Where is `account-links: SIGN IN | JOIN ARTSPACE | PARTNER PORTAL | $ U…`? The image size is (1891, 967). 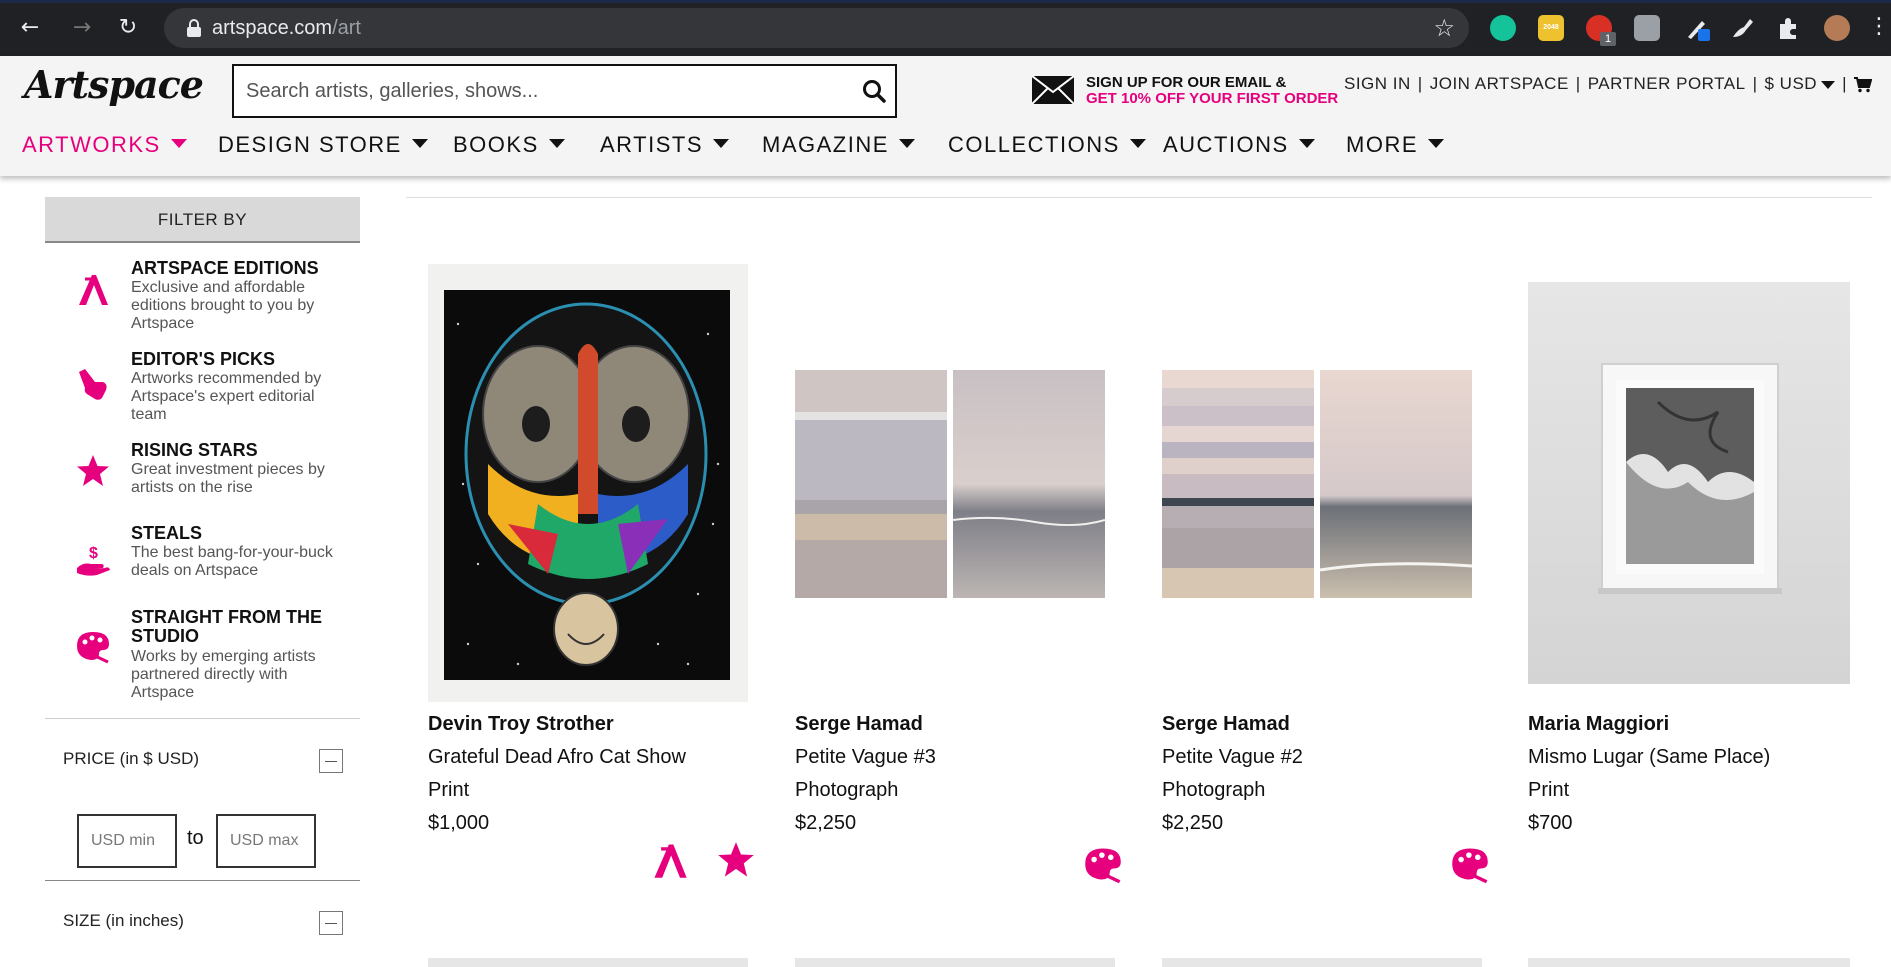
account-links: SIGN IN | JOIN ARTSPACE | PARTNER PORTAL | $ U… is located at coordinates (1608, 84).